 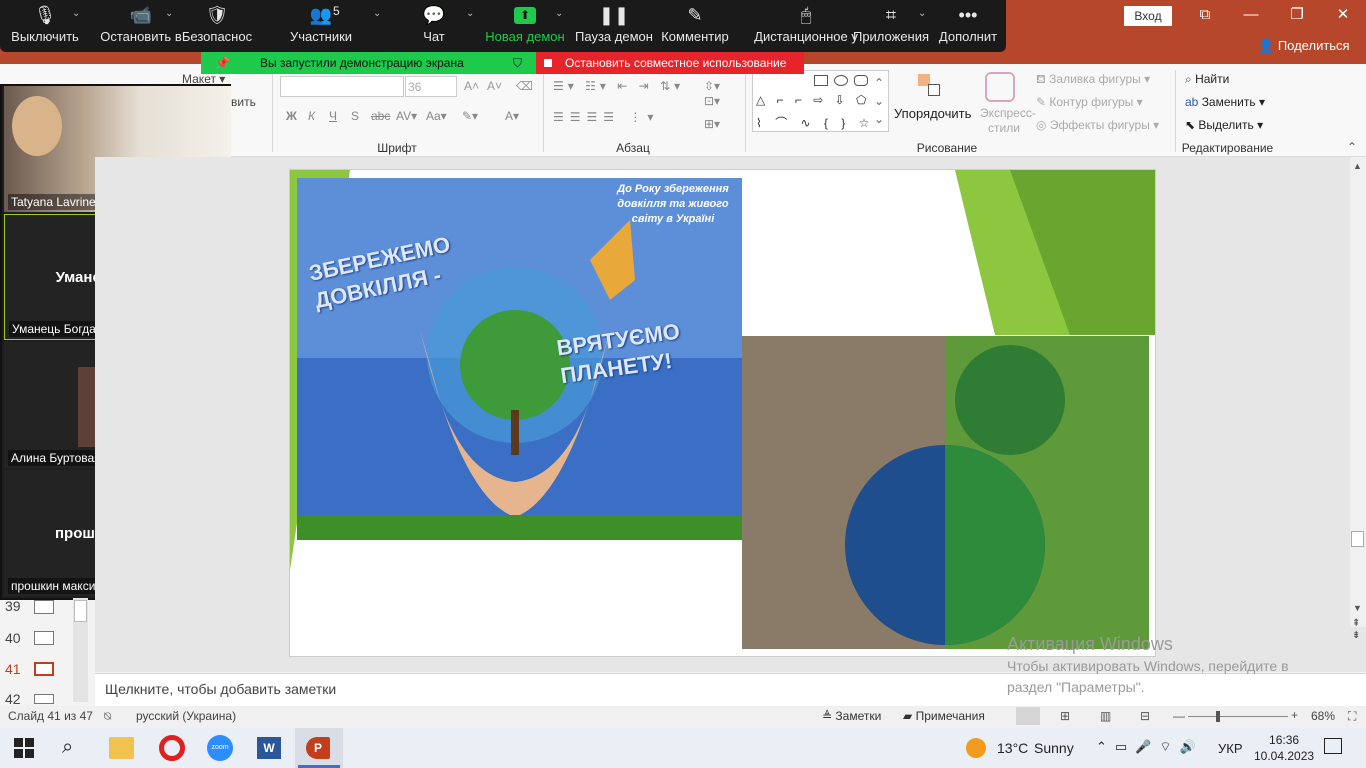 I want to click on weather-text: Sunny, so click(x=1054, y=748).